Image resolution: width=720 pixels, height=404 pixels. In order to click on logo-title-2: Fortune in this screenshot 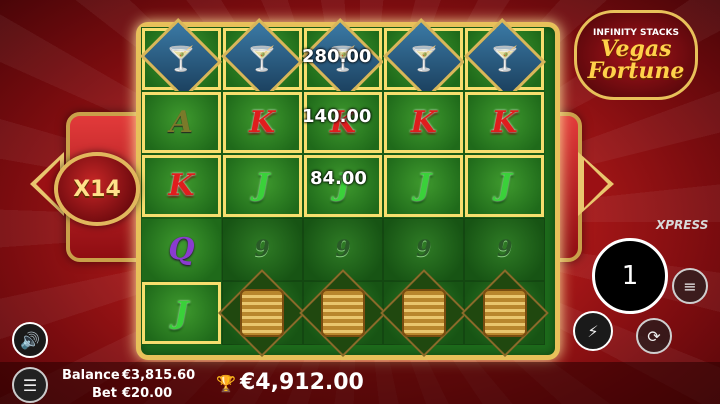, I will do `click(636, 71)`.